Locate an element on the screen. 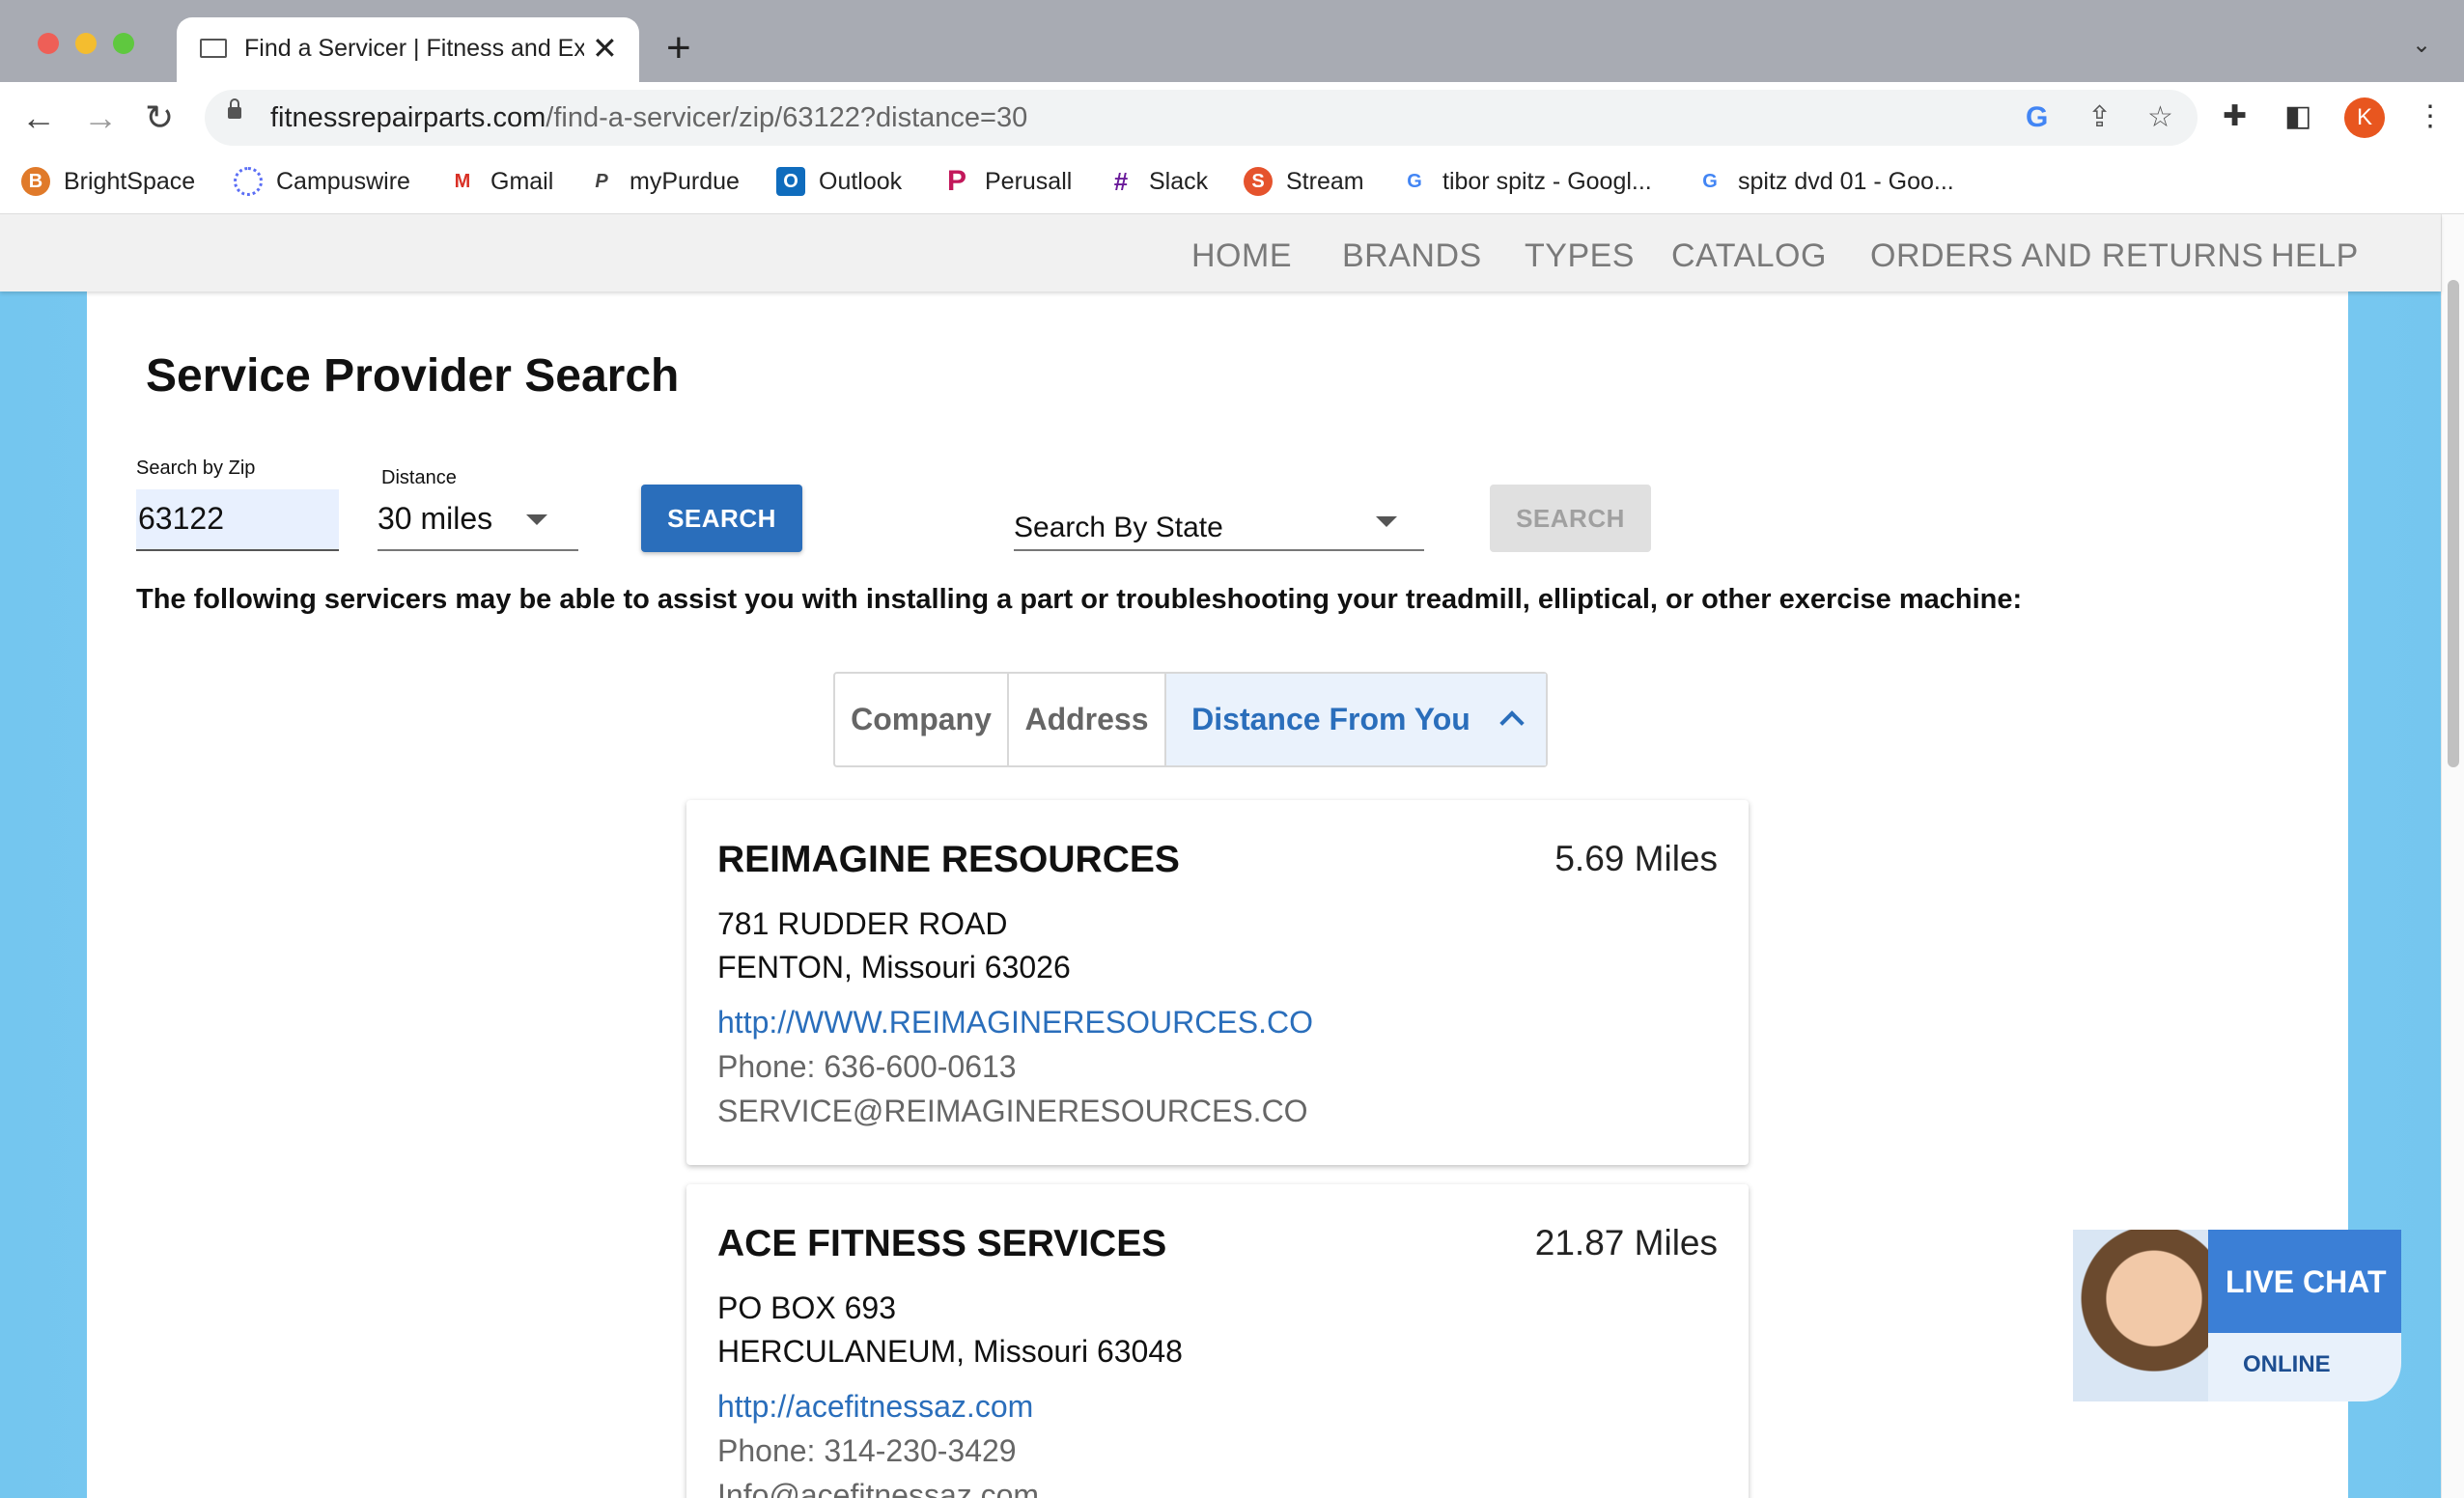 The height and width of the screenshot is (1498, 2464). new-tab-icon: + is located at coordinates (679, 48).